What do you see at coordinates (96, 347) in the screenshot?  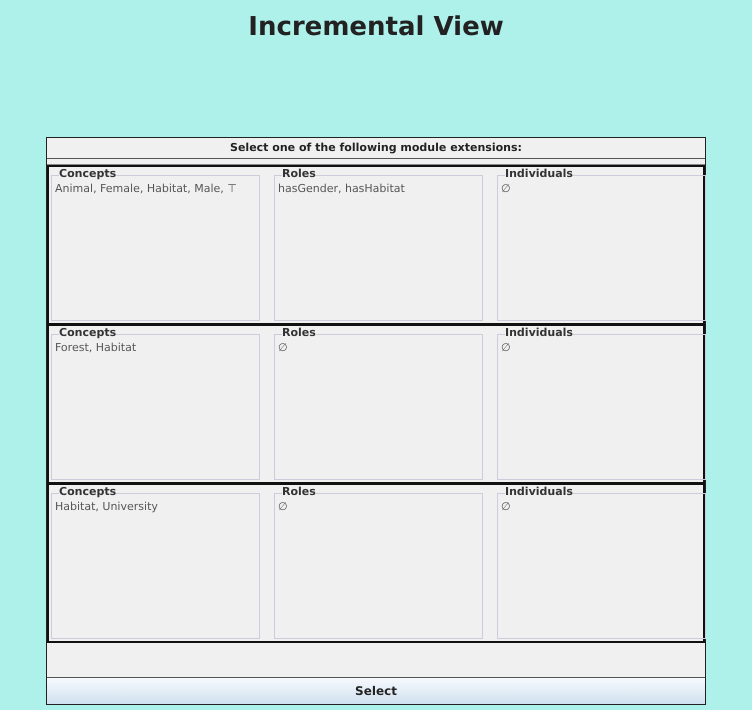 I see `group-text: Forest, Habitat` at bounding box center [96, 347].